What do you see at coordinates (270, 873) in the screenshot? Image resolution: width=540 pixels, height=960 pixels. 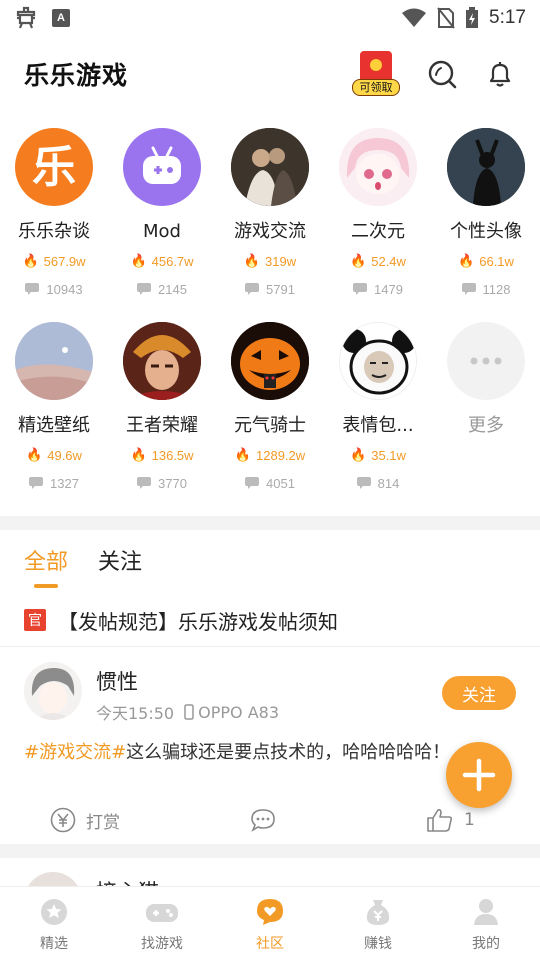 I see `post-card: 接心猫` at bounding box center [270, 873].